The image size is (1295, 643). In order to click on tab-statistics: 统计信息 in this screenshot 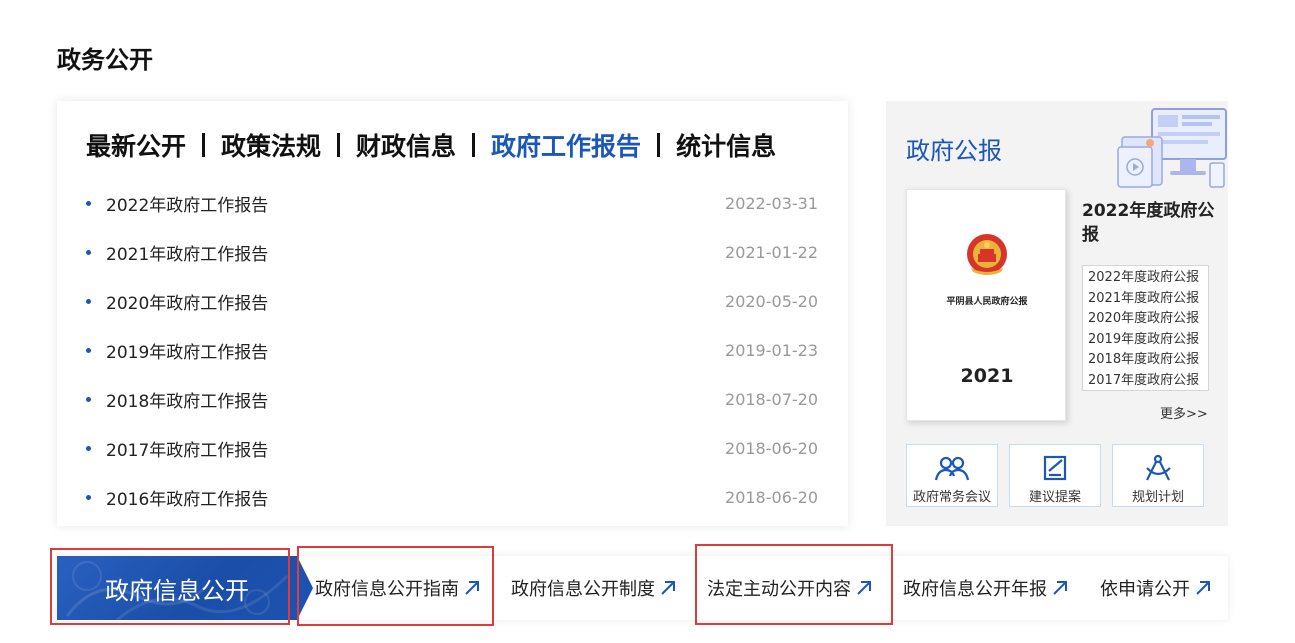, I will do `click(726, 145)`.